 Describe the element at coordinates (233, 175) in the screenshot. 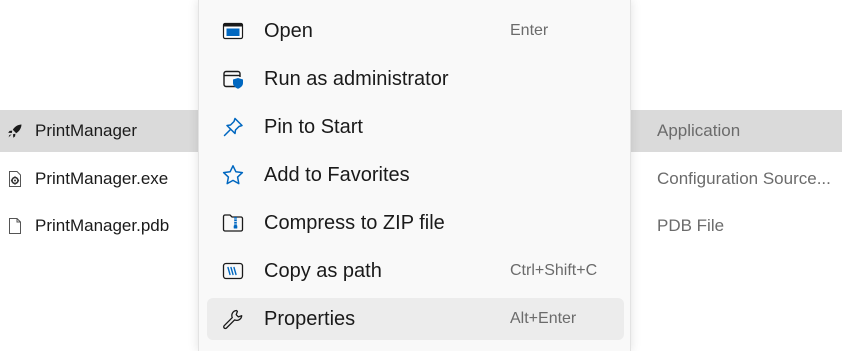

I see `star-icon` at that location.